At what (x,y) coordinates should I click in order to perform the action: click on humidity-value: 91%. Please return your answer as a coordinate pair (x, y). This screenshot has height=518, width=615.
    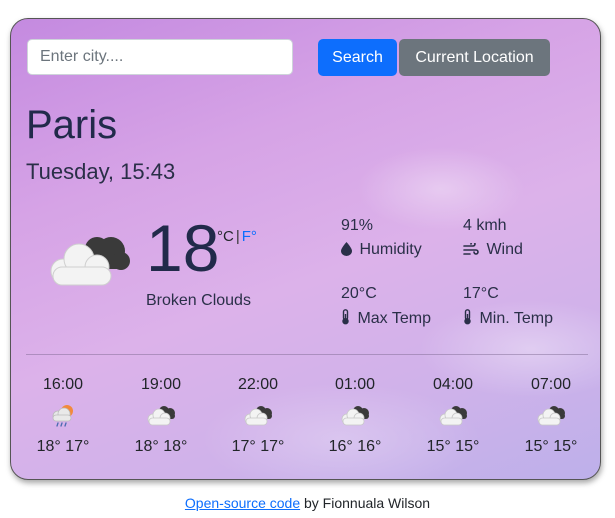
    Looking at the image, I should click on (357, 225).